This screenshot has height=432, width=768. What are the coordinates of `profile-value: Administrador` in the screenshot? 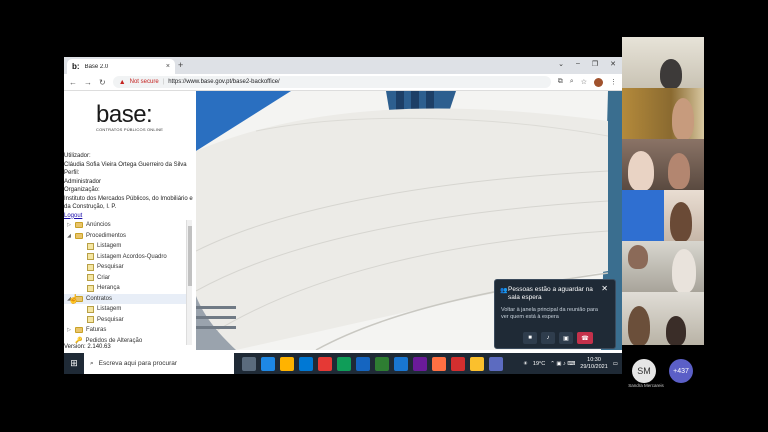 It's located at (83, 181).